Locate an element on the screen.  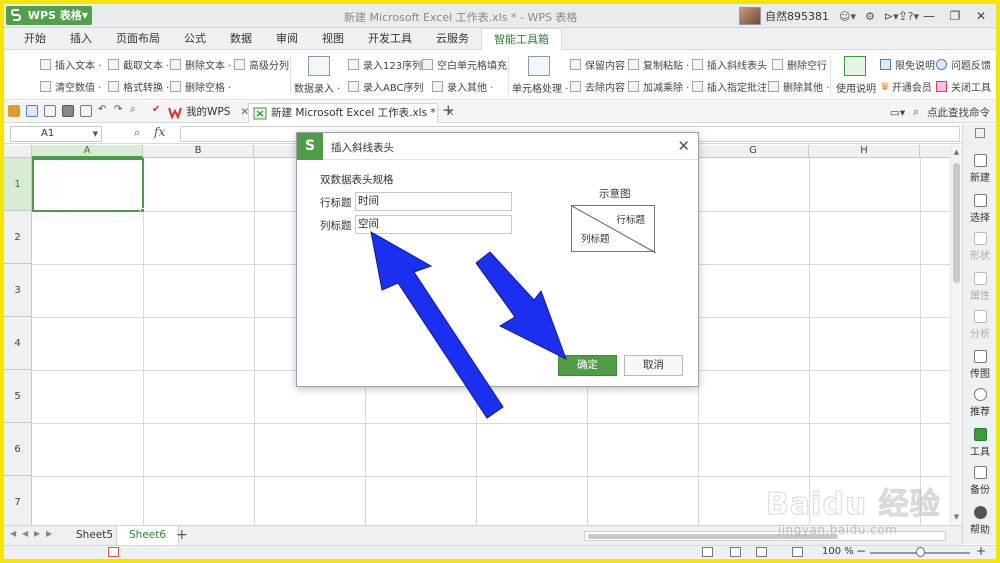
panel-toggle-icon is located at coordinates (980, 133).